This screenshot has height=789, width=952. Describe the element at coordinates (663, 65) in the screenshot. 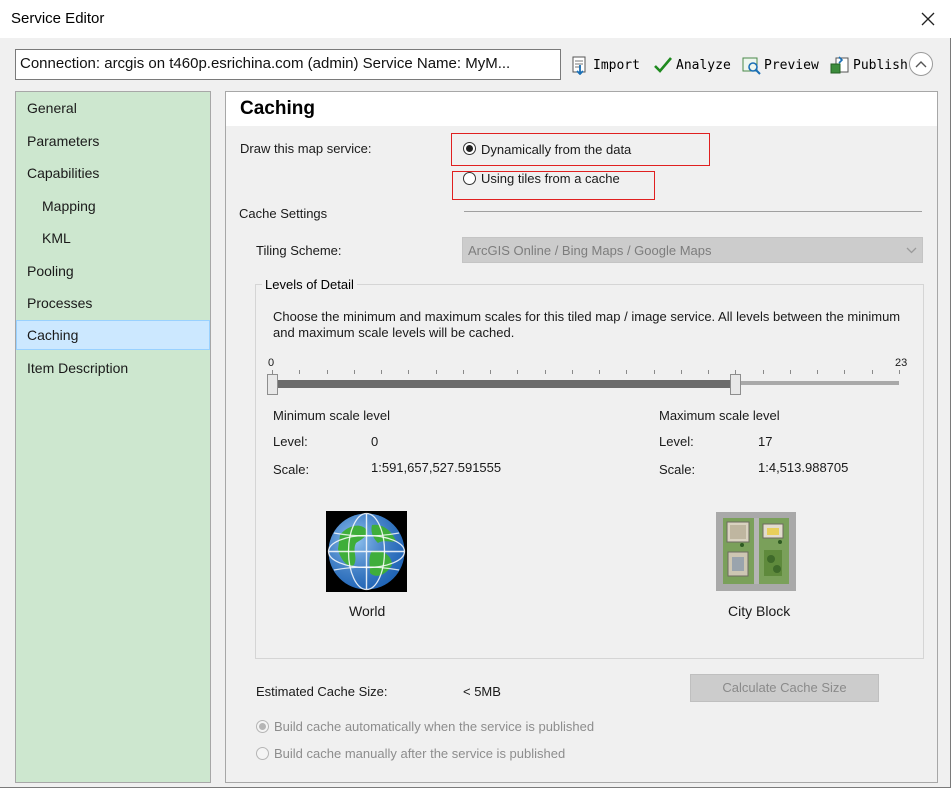

I see `checkmark-icon` at that location.